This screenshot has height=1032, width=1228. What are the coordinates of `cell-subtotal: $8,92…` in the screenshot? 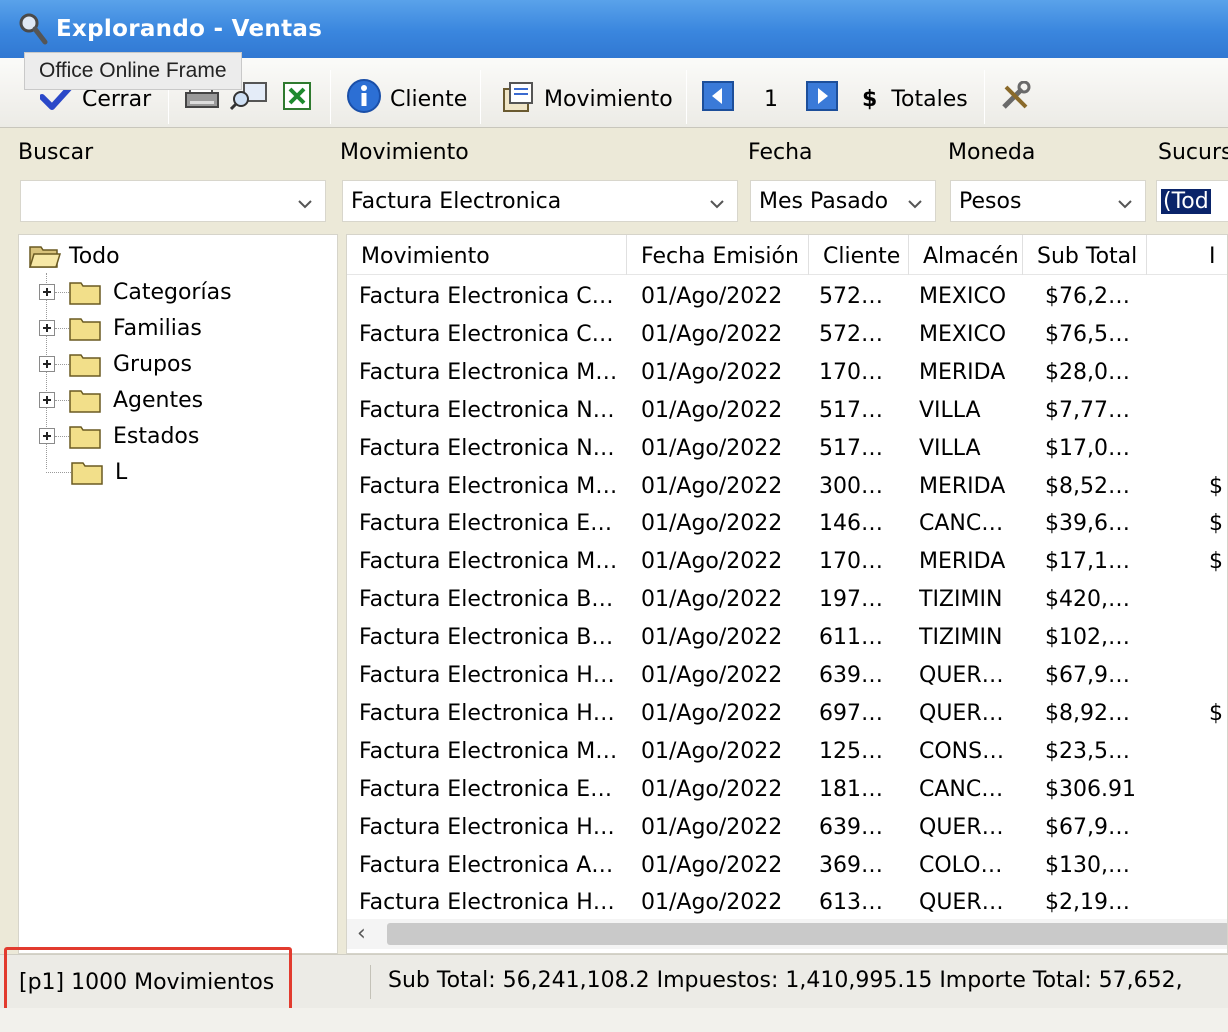 It's located at (1087, 713).